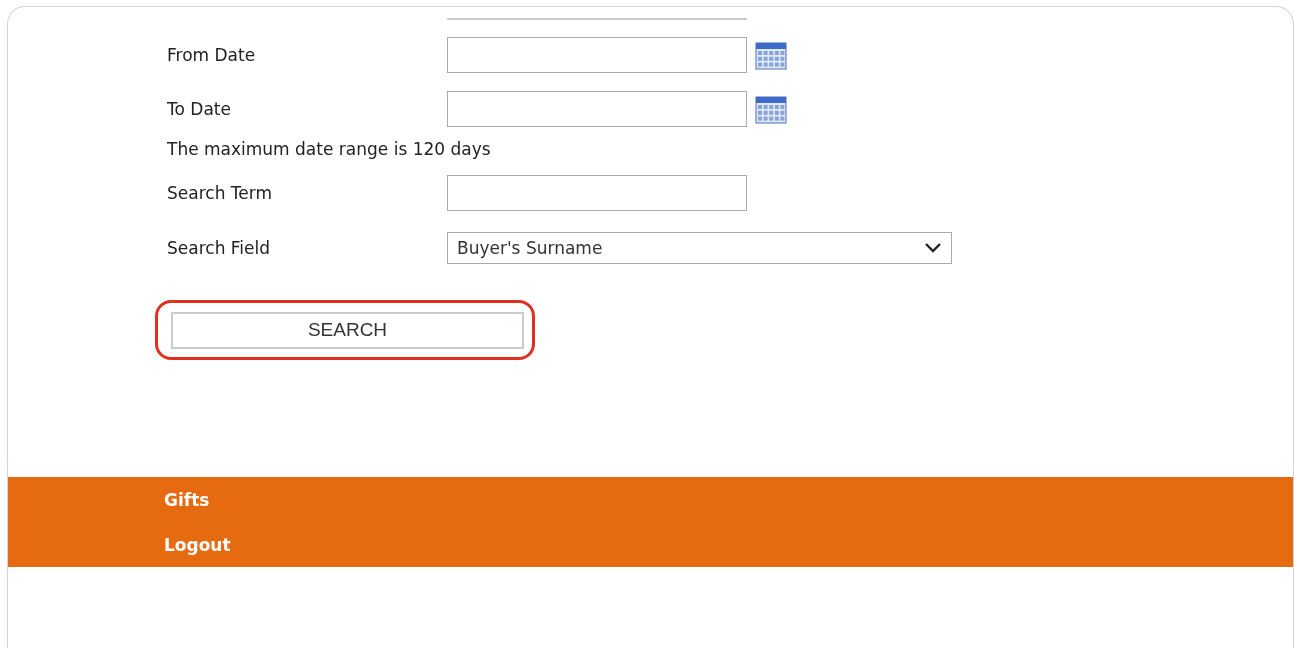 The width and height of the screenshot is (1294, 648). Describe the element at coordinates (219, 248) in the screenshot. I see `field-label: Search Field` at that location.